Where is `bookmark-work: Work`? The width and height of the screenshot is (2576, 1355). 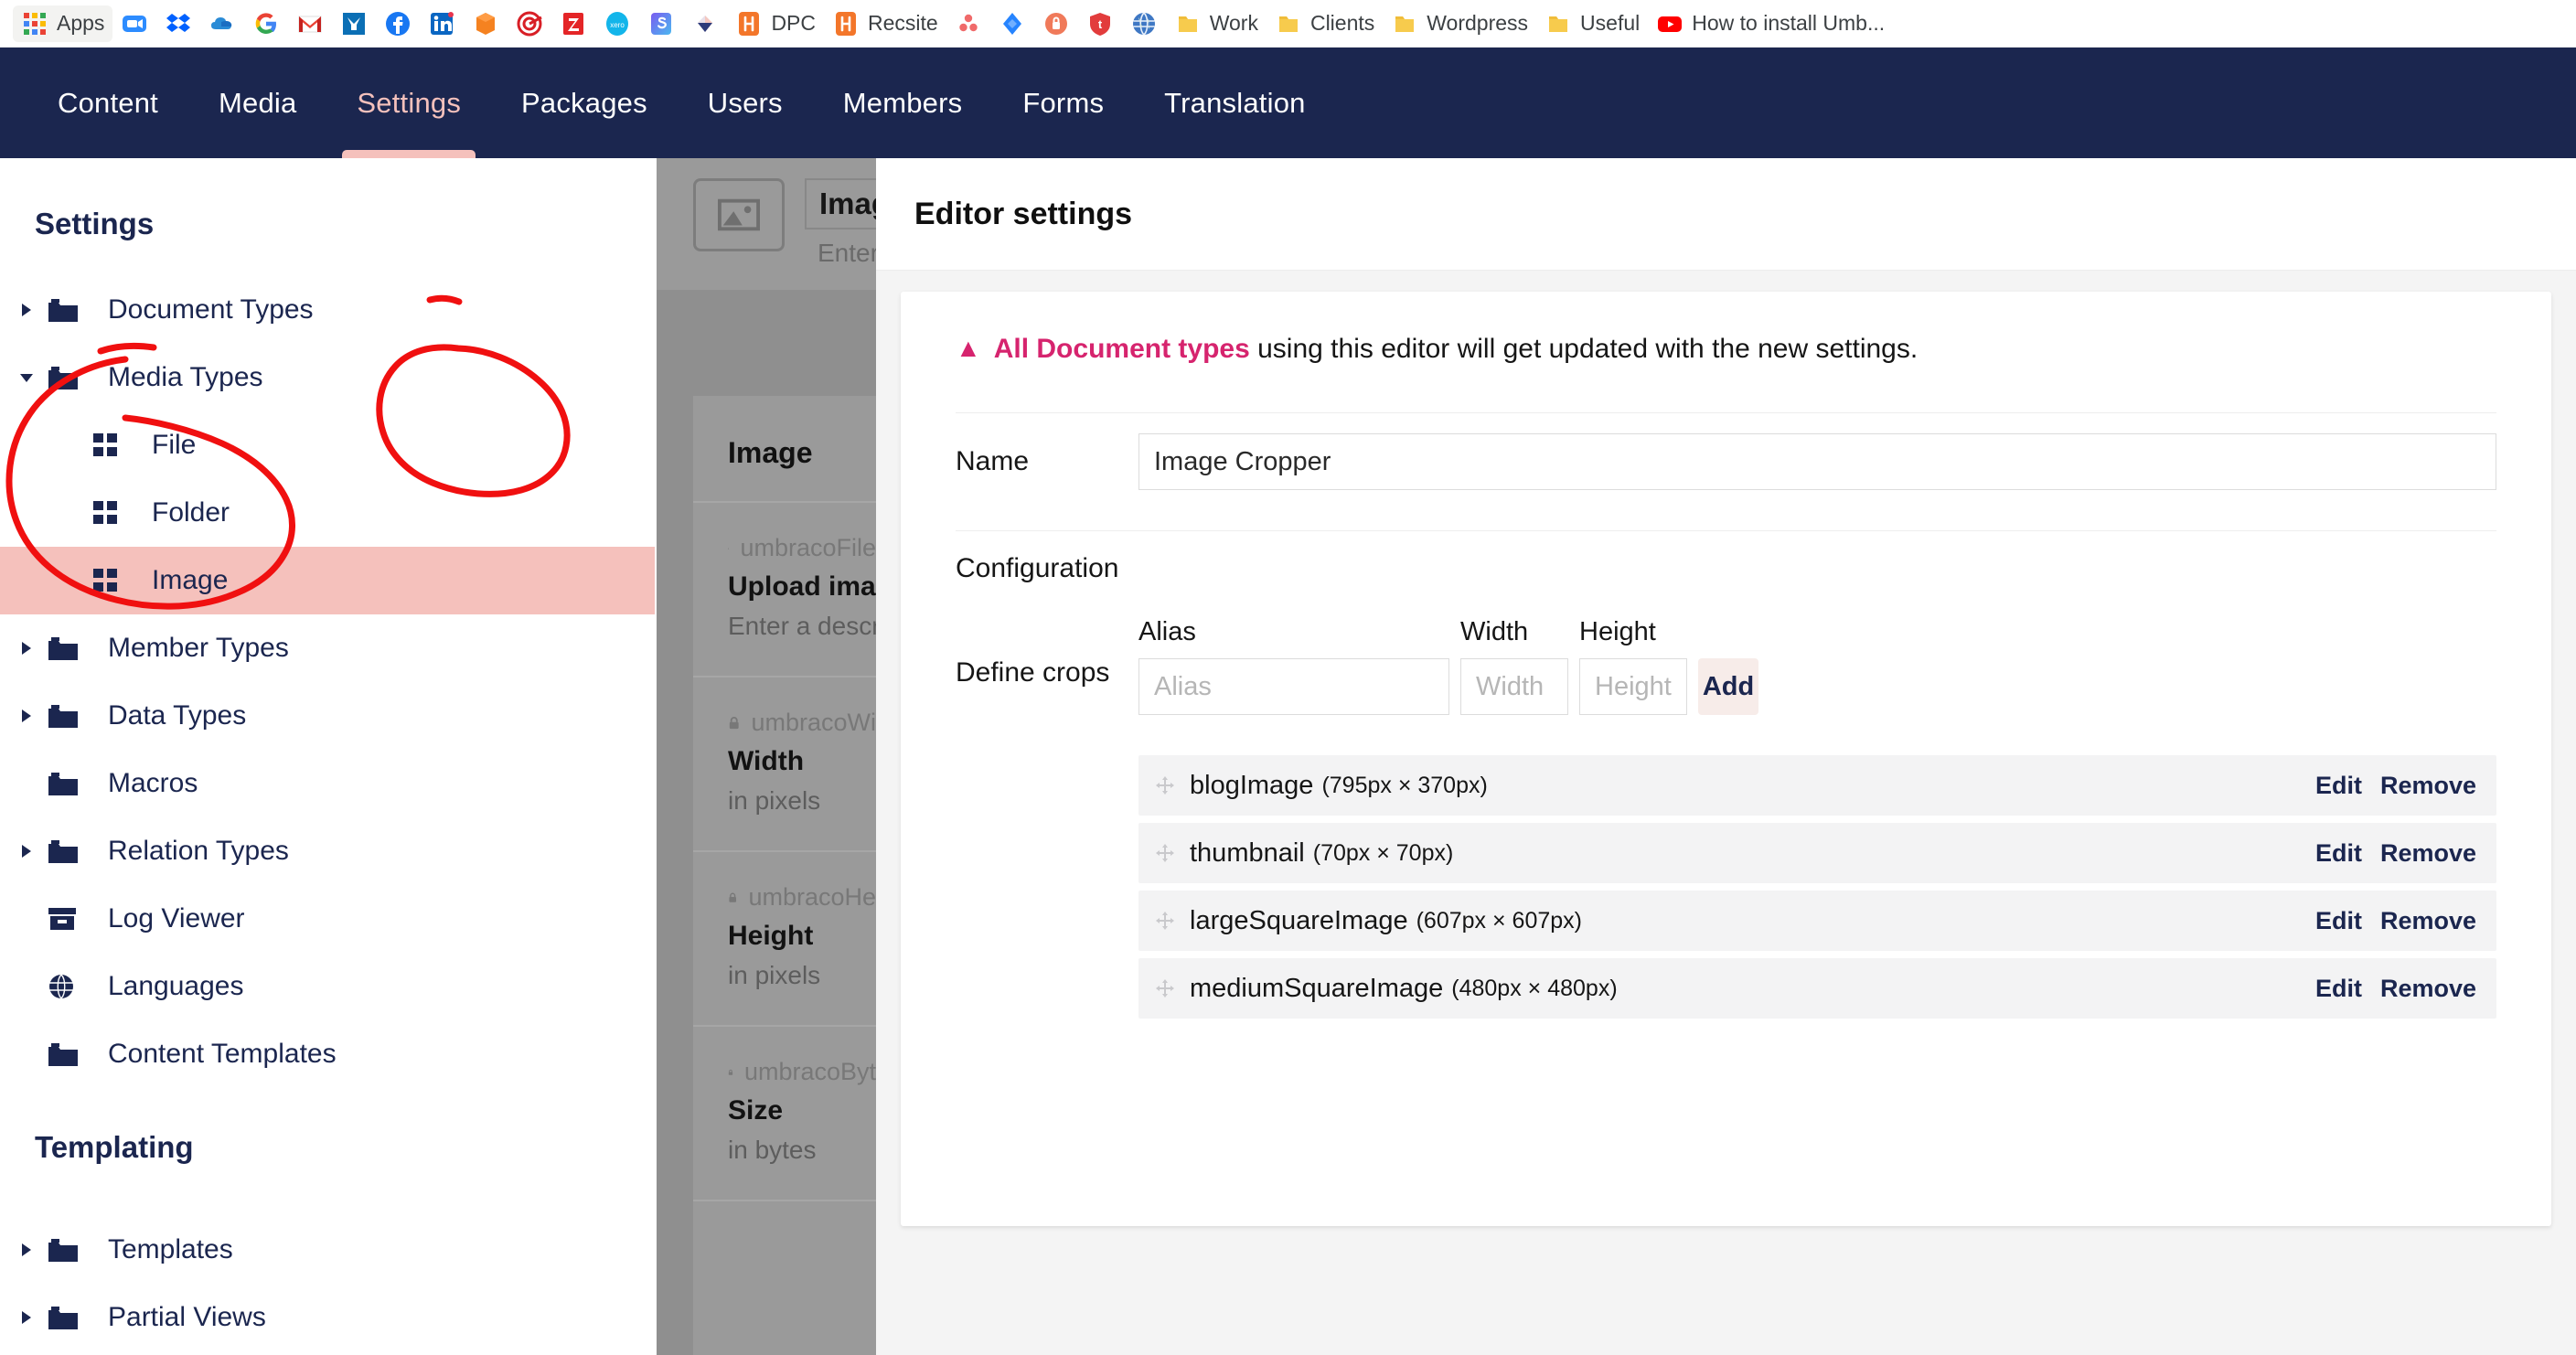
bookmark-work: Work is located at coordinates (1216, 24).